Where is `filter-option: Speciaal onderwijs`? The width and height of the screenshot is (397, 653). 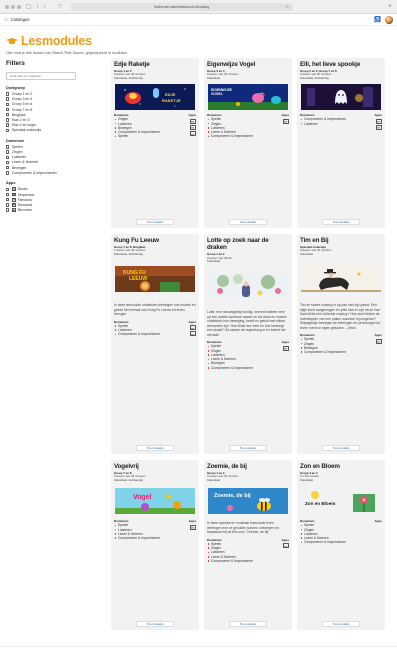 filter-option: Speciaal onderwijs is located at coordinates (58, 130).